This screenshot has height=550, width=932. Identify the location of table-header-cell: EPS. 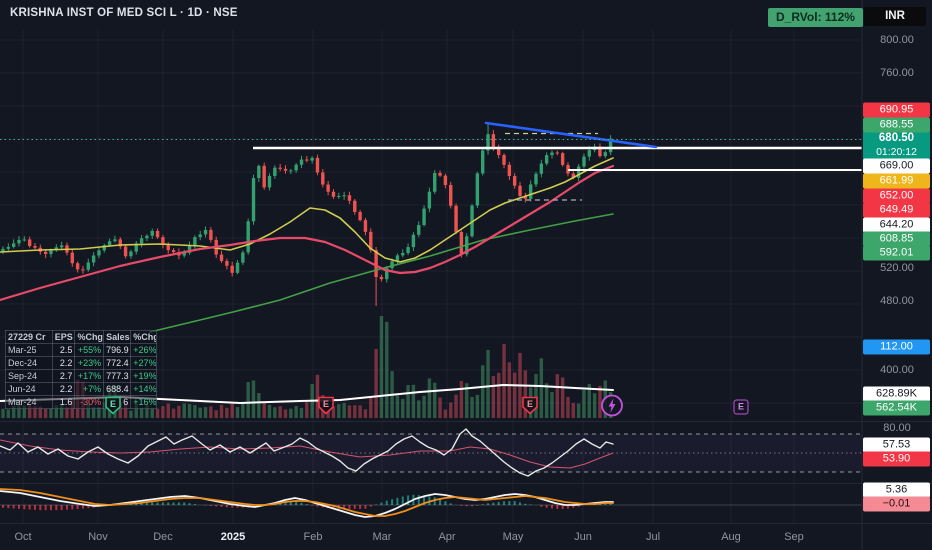
(63, 337).